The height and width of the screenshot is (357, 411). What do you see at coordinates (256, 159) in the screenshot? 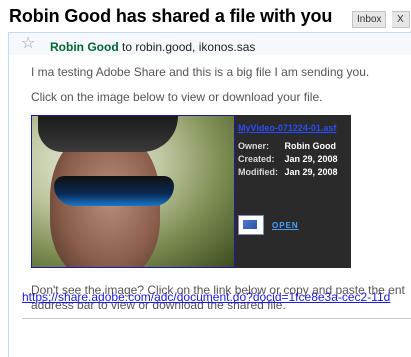
I see `created-label: Created:` at bounding box center [256, 159].